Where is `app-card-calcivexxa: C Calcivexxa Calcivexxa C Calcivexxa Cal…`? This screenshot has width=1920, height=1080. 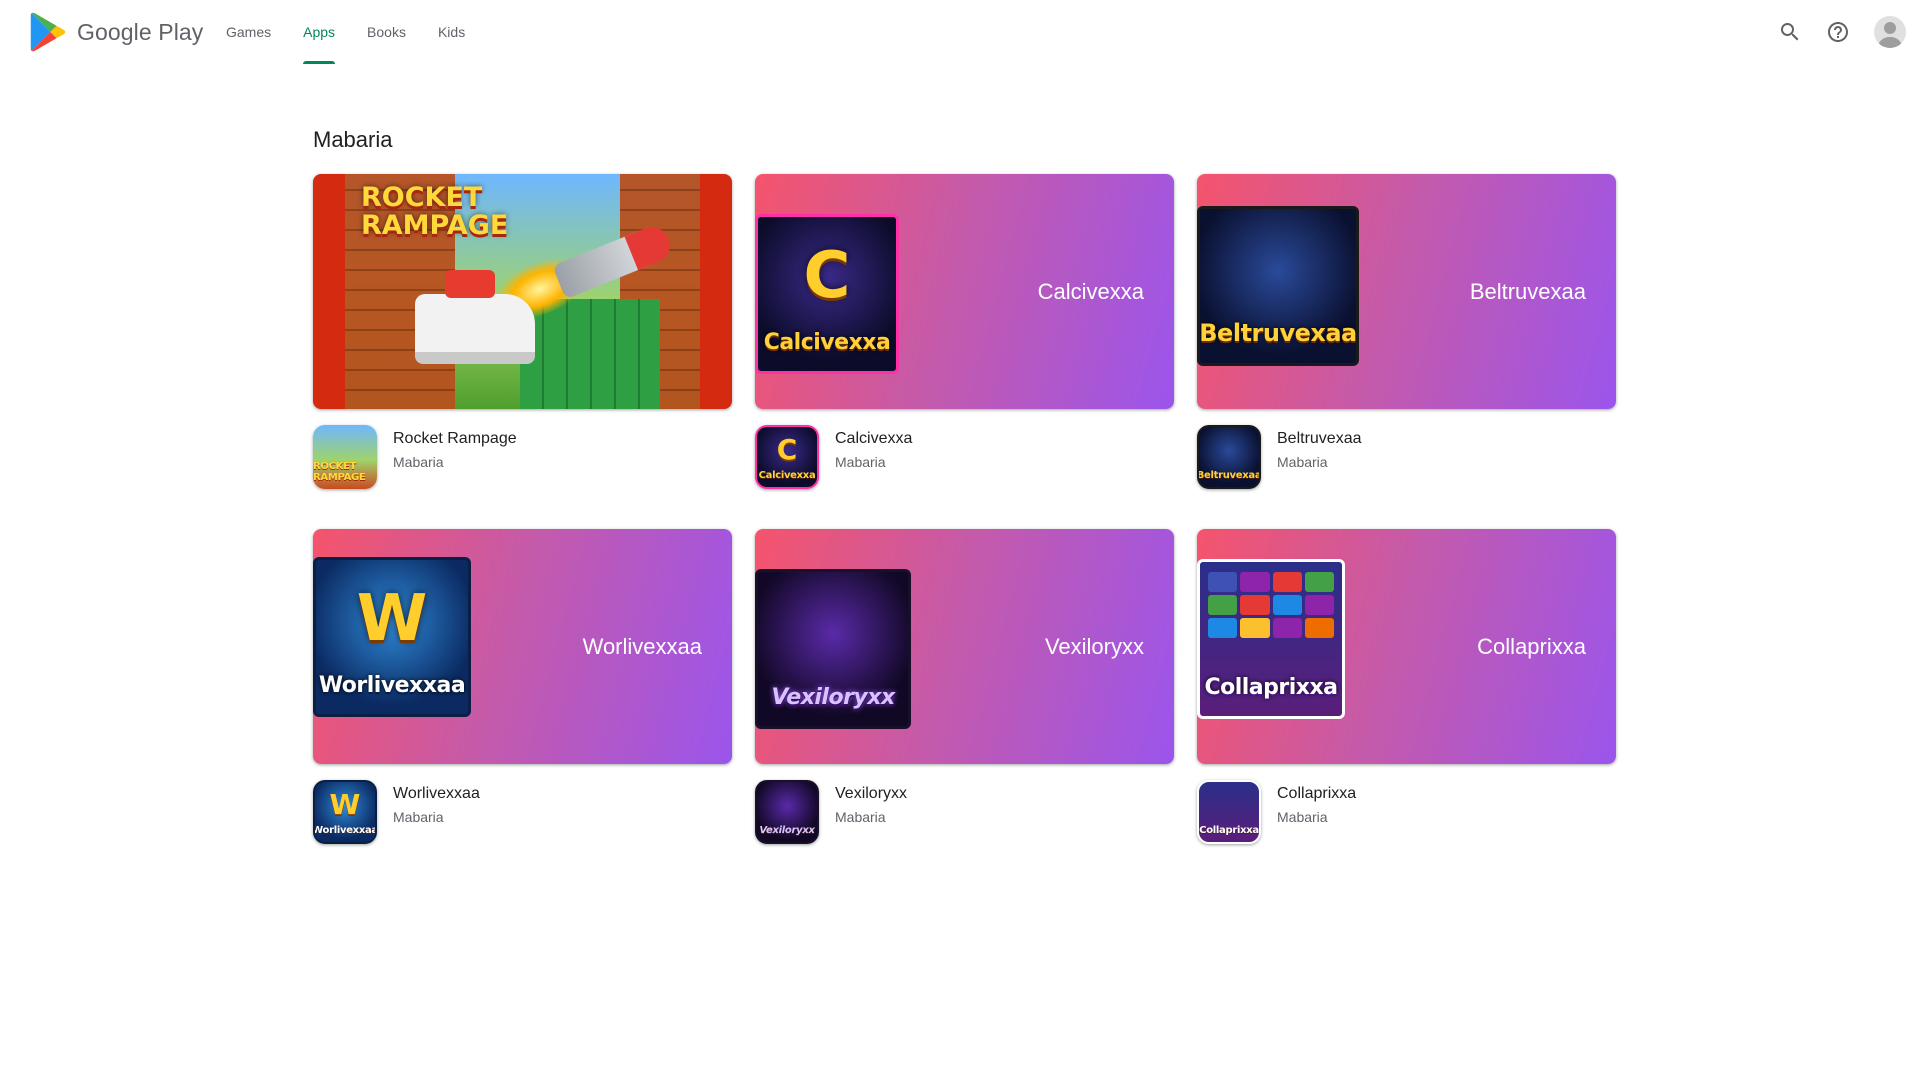
app-card-calcivexxa: C Calcivexxa Calcivexxa C Calcivexxa Cal… is located at coordinates (964, 331).